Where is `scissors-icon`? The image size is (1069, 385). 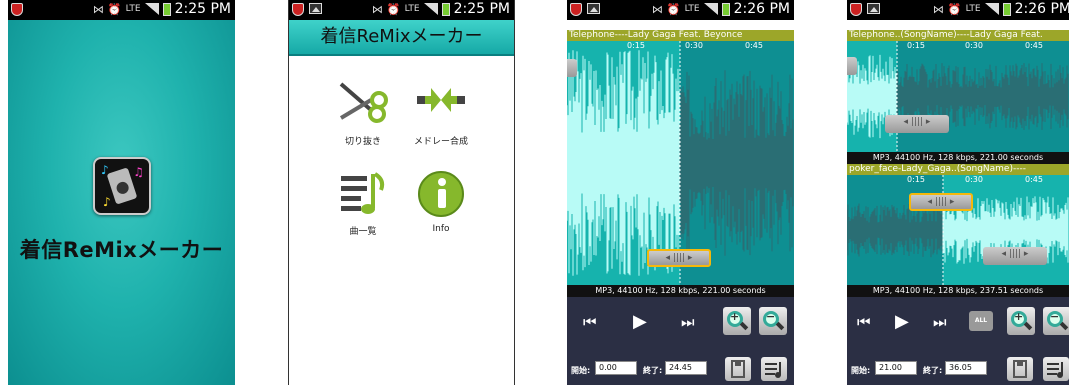 scissors-icon is located at coordinates (363, 104).